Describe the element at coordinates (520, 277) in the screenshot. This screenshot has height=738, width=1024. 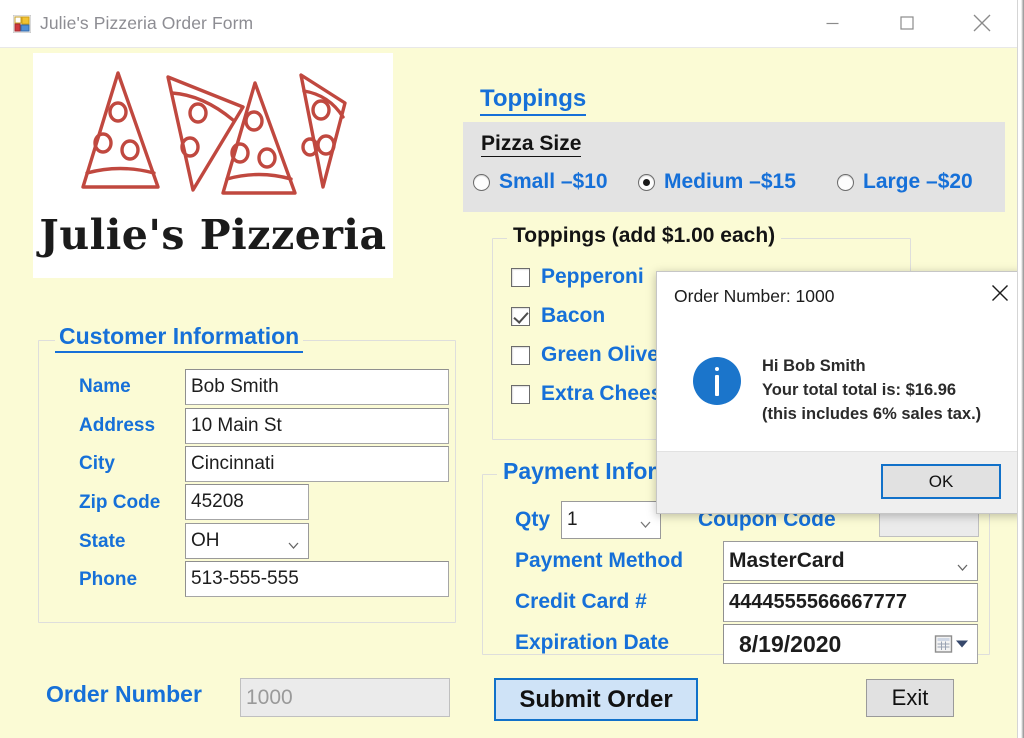
I see `checkbox-pepperoni-indicator` at that location.